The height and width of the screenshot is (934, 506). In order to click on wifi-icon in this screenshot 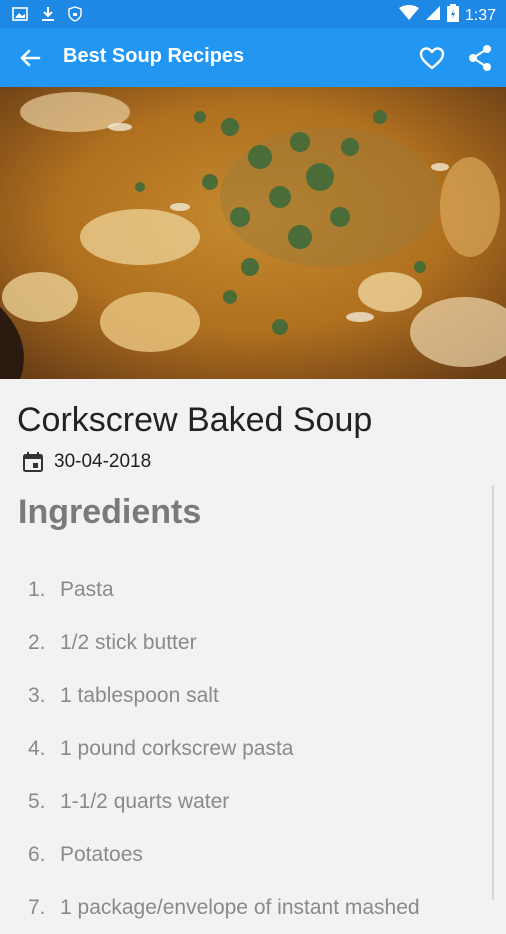, I will do `click(408, 15)`.